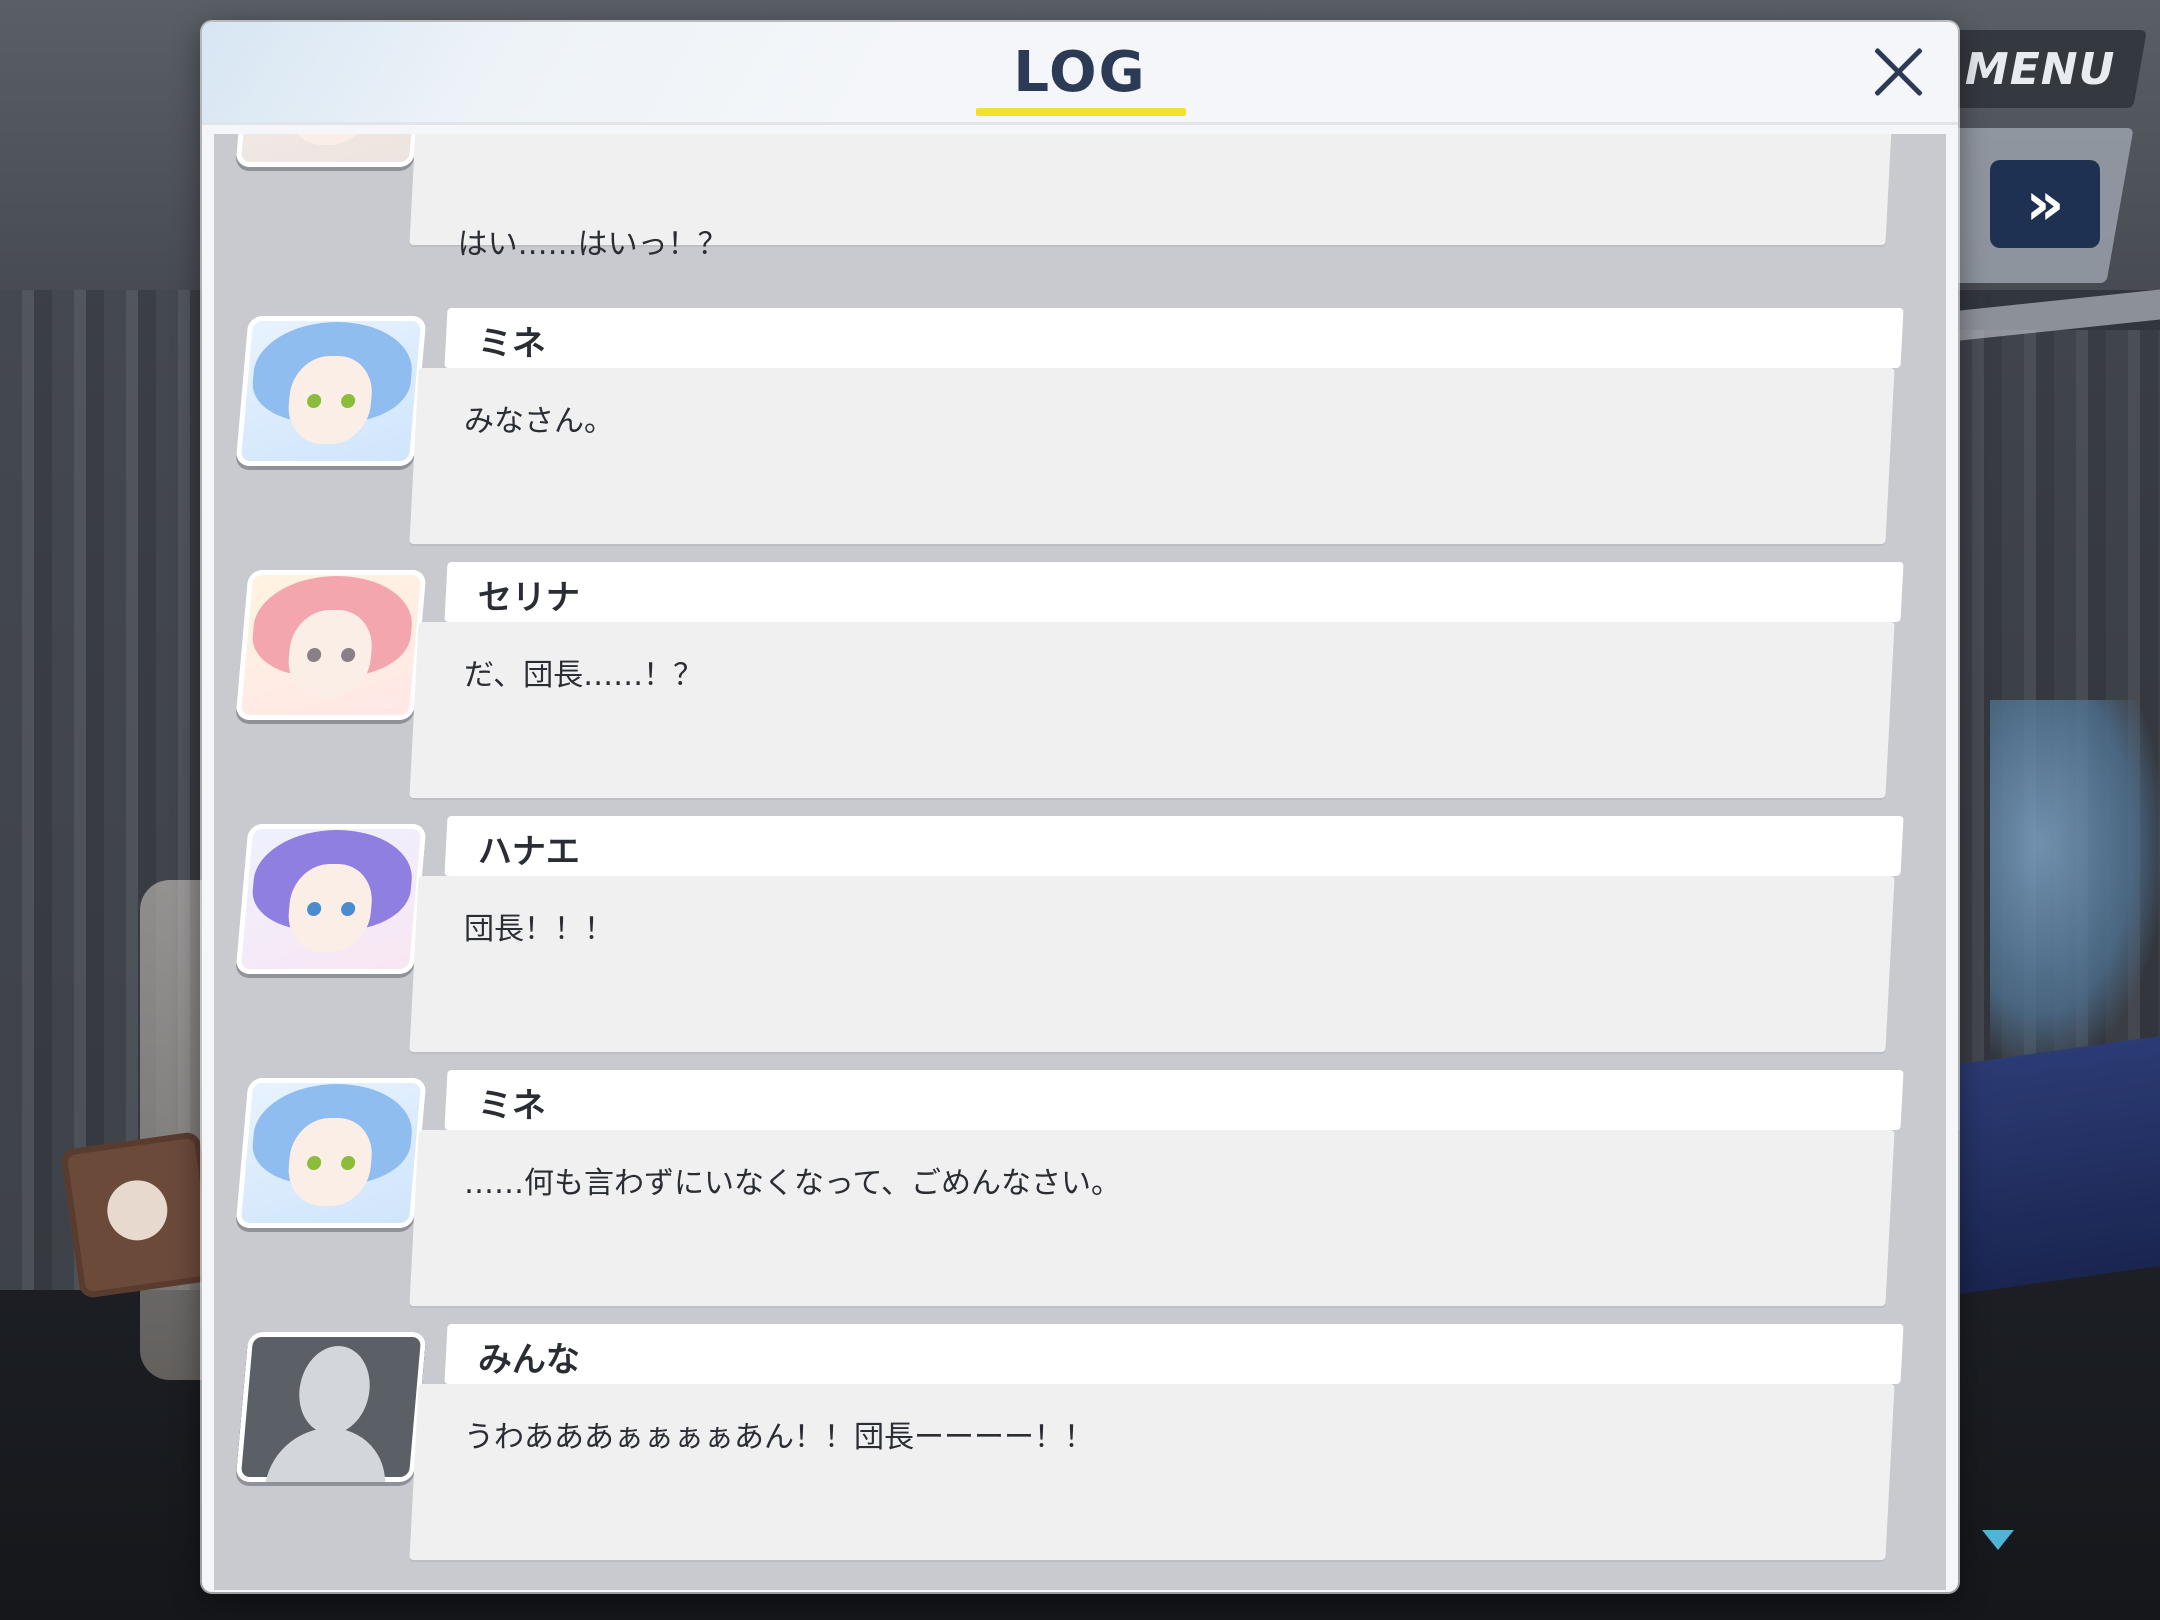 The width and height of the screenshot is (2160, 1620). I want to click on log-entry: みんな うわあああぁぁぁぁあん！！団長ーーーー！！, so click(1080, 1451).